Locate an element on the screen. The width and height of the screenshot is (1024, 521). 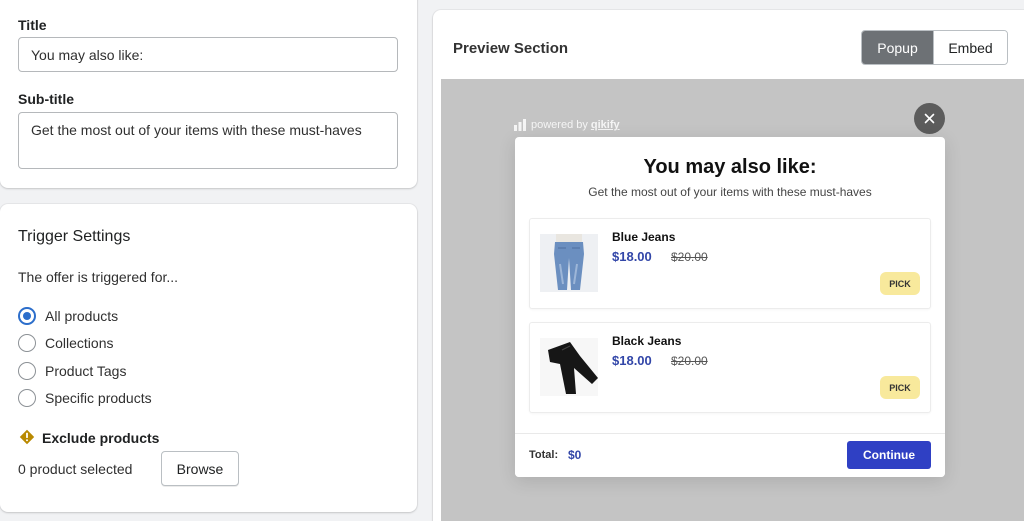
subtitle-label: Sub-title is located at coordinates (46, 99).